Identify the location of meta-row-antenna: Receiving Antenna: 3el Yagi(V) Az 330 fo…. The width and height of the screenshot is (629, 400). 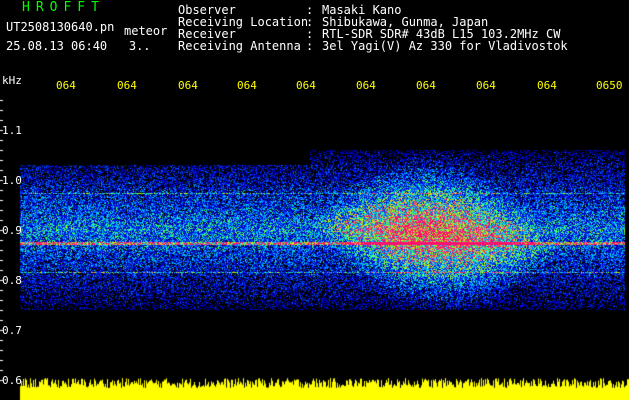
(373, 46).